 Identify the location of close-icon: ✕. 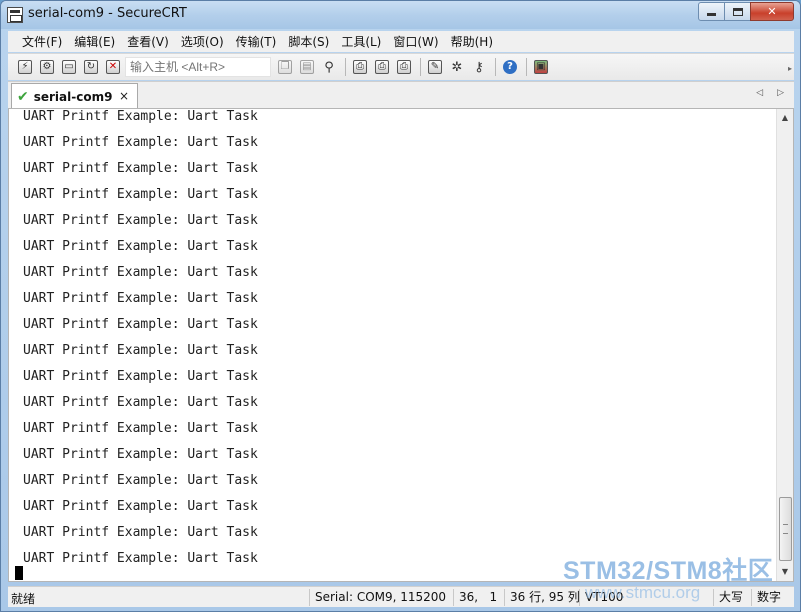
(772, 11).